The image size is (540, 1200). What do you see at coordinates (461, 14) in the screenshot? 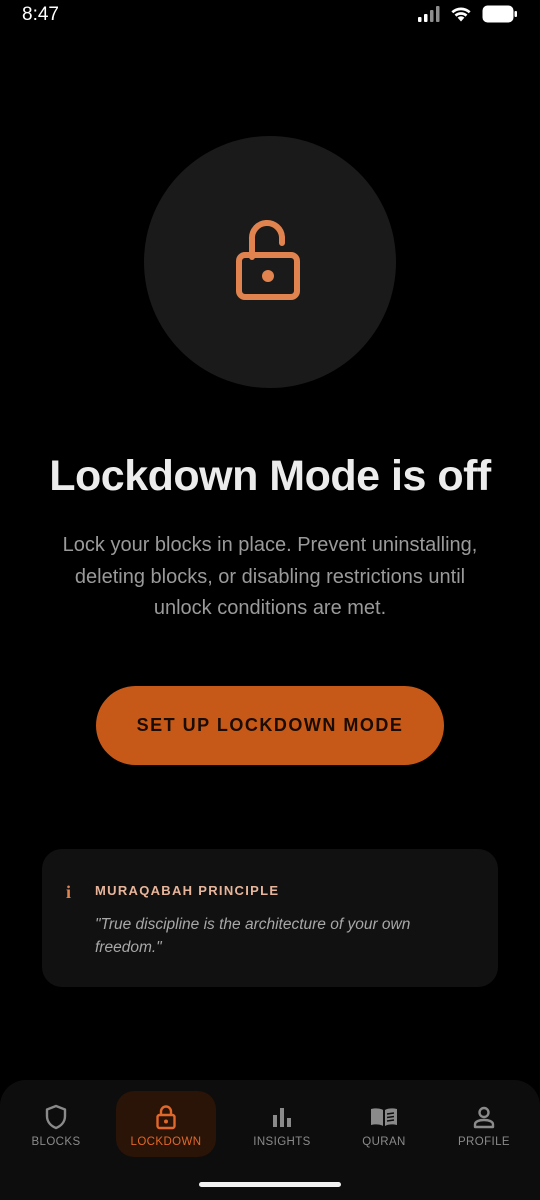
I see `wifi-icon` at bounding box center [461, 14].